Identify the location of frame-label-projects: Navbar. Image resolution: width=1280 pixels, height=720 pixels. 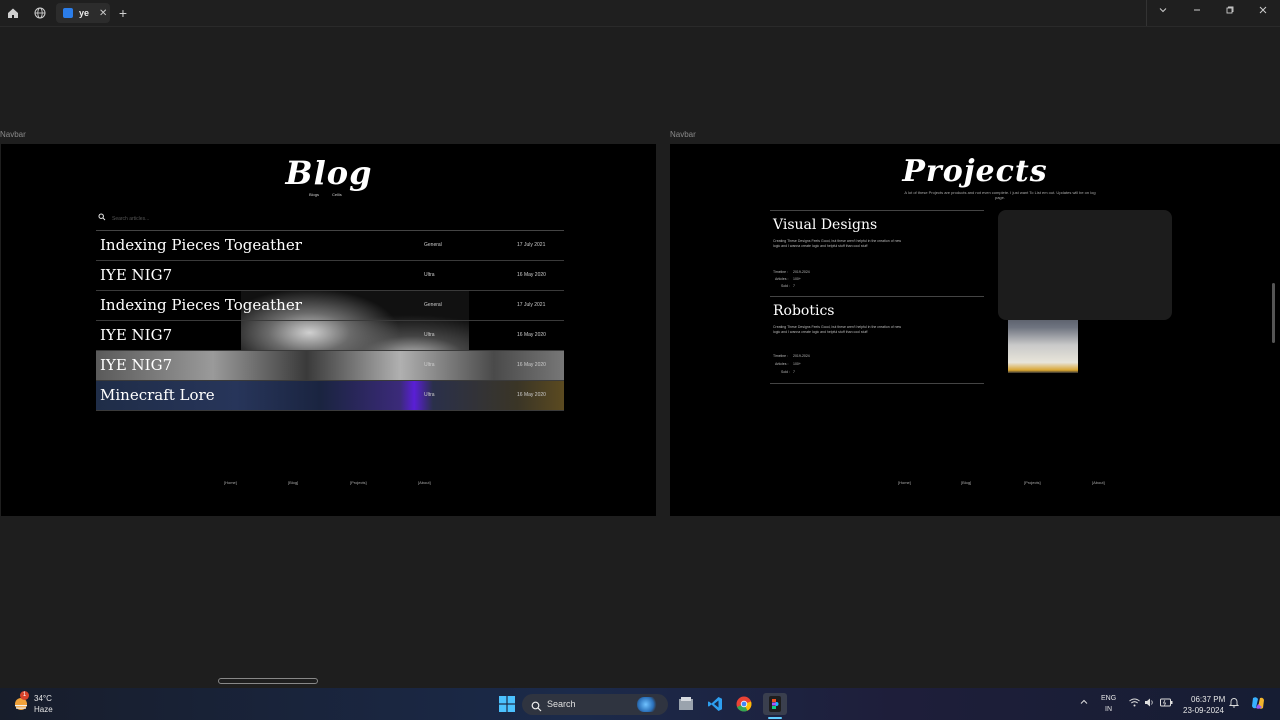
(683, 134).